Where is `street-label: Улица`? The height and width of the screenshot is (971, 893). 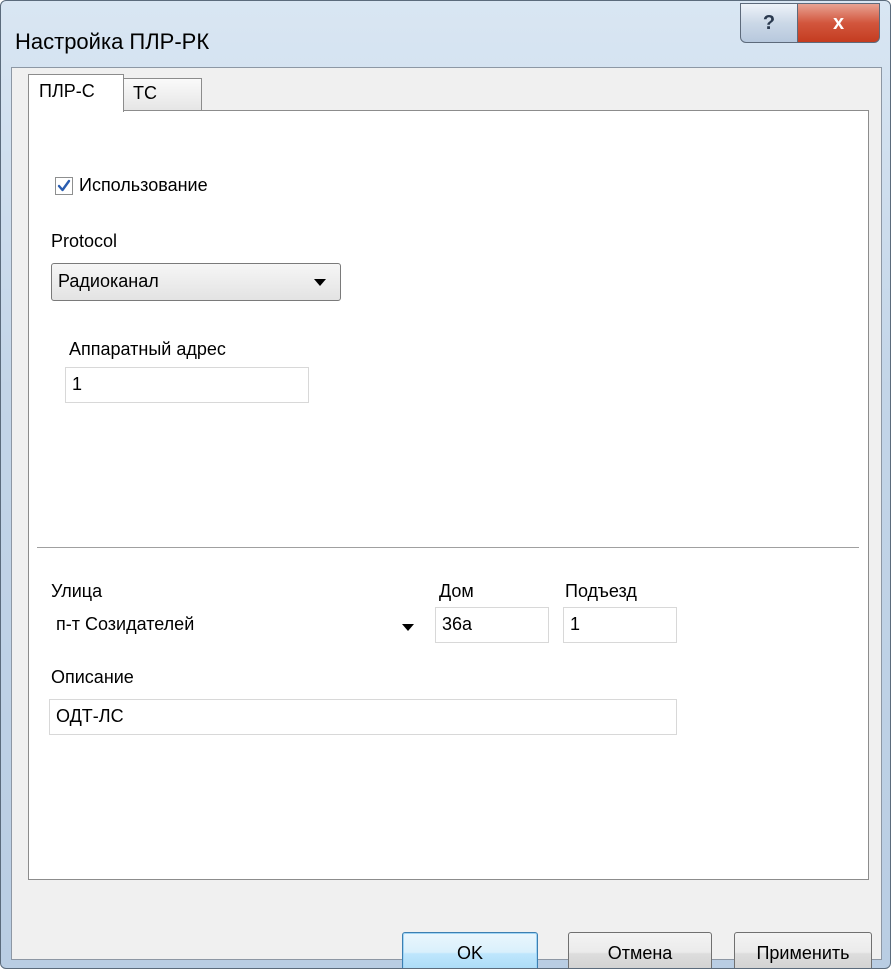 street-label: Улица is located at coordinates (77, 591).